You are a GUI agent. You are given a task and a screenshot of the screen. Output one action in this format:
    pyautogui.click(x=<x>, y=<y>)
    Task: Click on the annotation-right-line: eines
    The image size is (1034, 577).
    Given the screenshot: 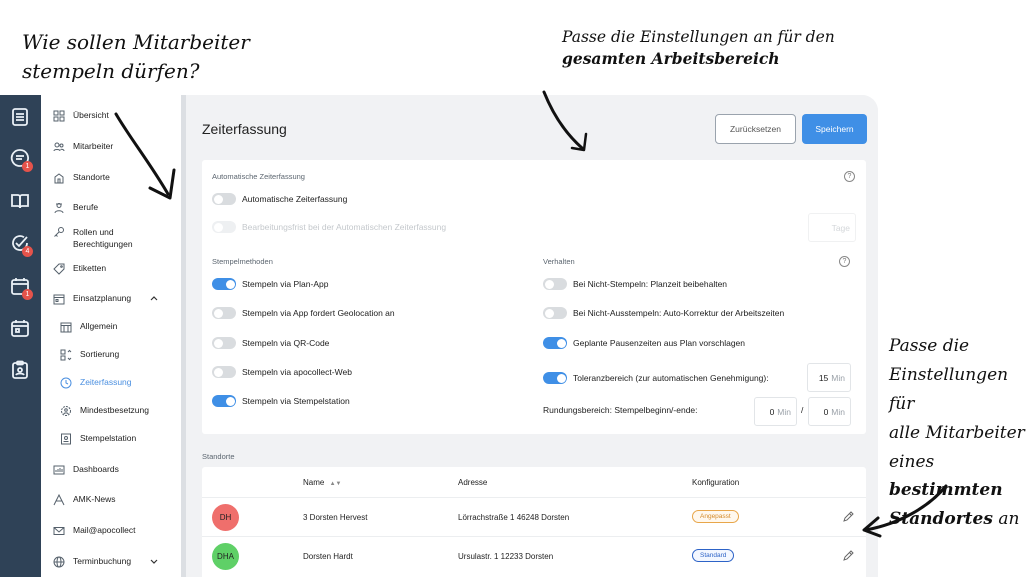 What is the action you would take?
    pyautogui.click(x=912, y=461)
    